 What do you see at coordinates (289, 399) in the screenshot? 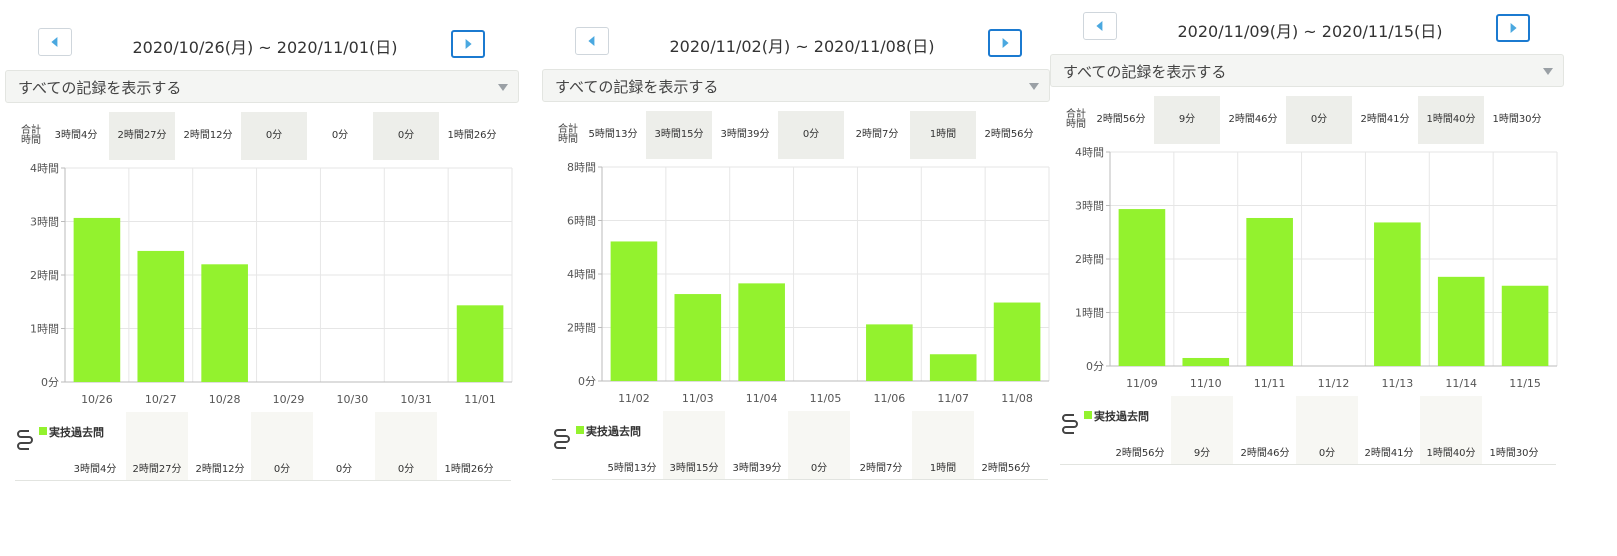
I see `x-tick-label: 10/29` at bounding box center [289, 399].